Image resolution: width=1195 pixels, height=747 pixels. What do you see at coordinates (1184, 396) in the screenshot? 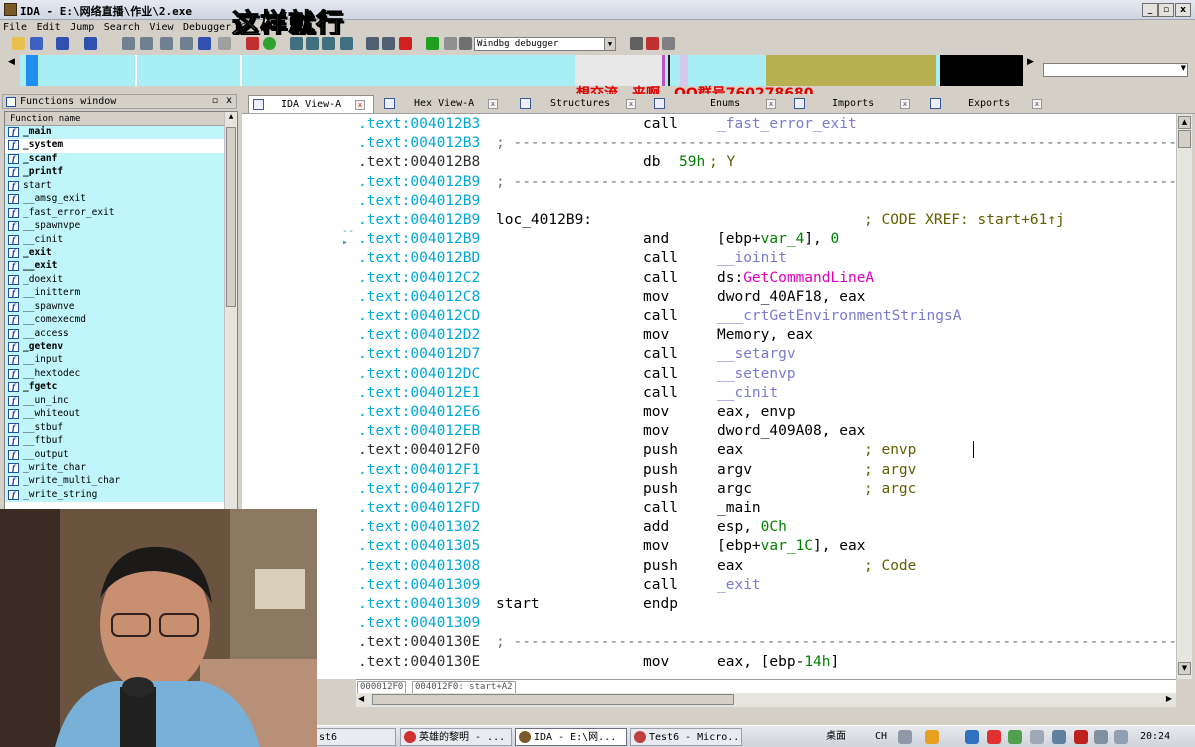
I see `disassembly-vscrollbar: ▲ ▼` at bounding box center [1184, 396].